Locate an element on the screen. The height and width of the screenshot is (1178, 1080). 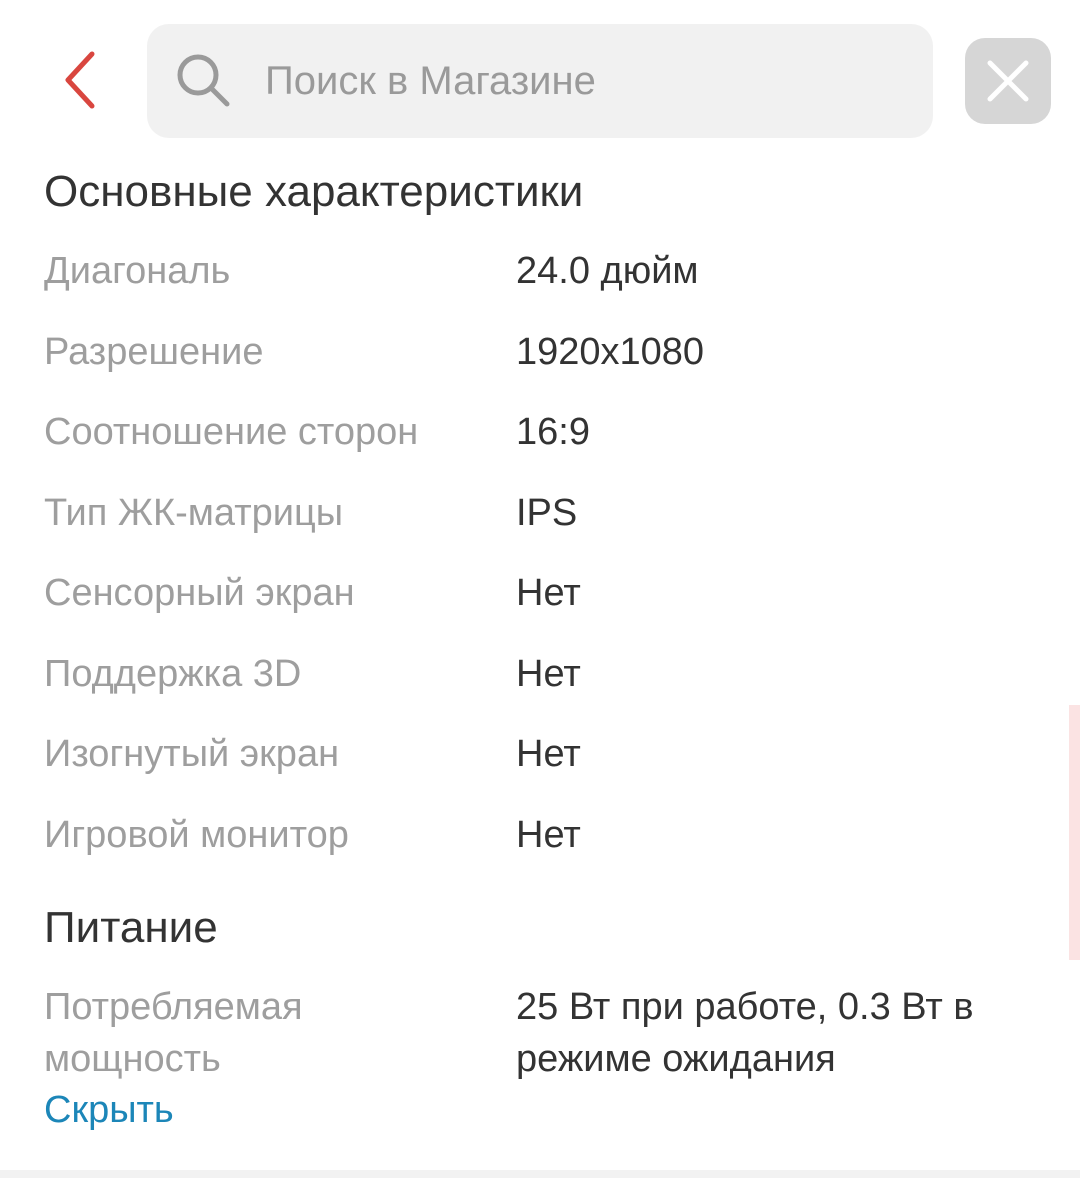
spec-value: 24.0 дюйм is located at coordinates (607, 271).